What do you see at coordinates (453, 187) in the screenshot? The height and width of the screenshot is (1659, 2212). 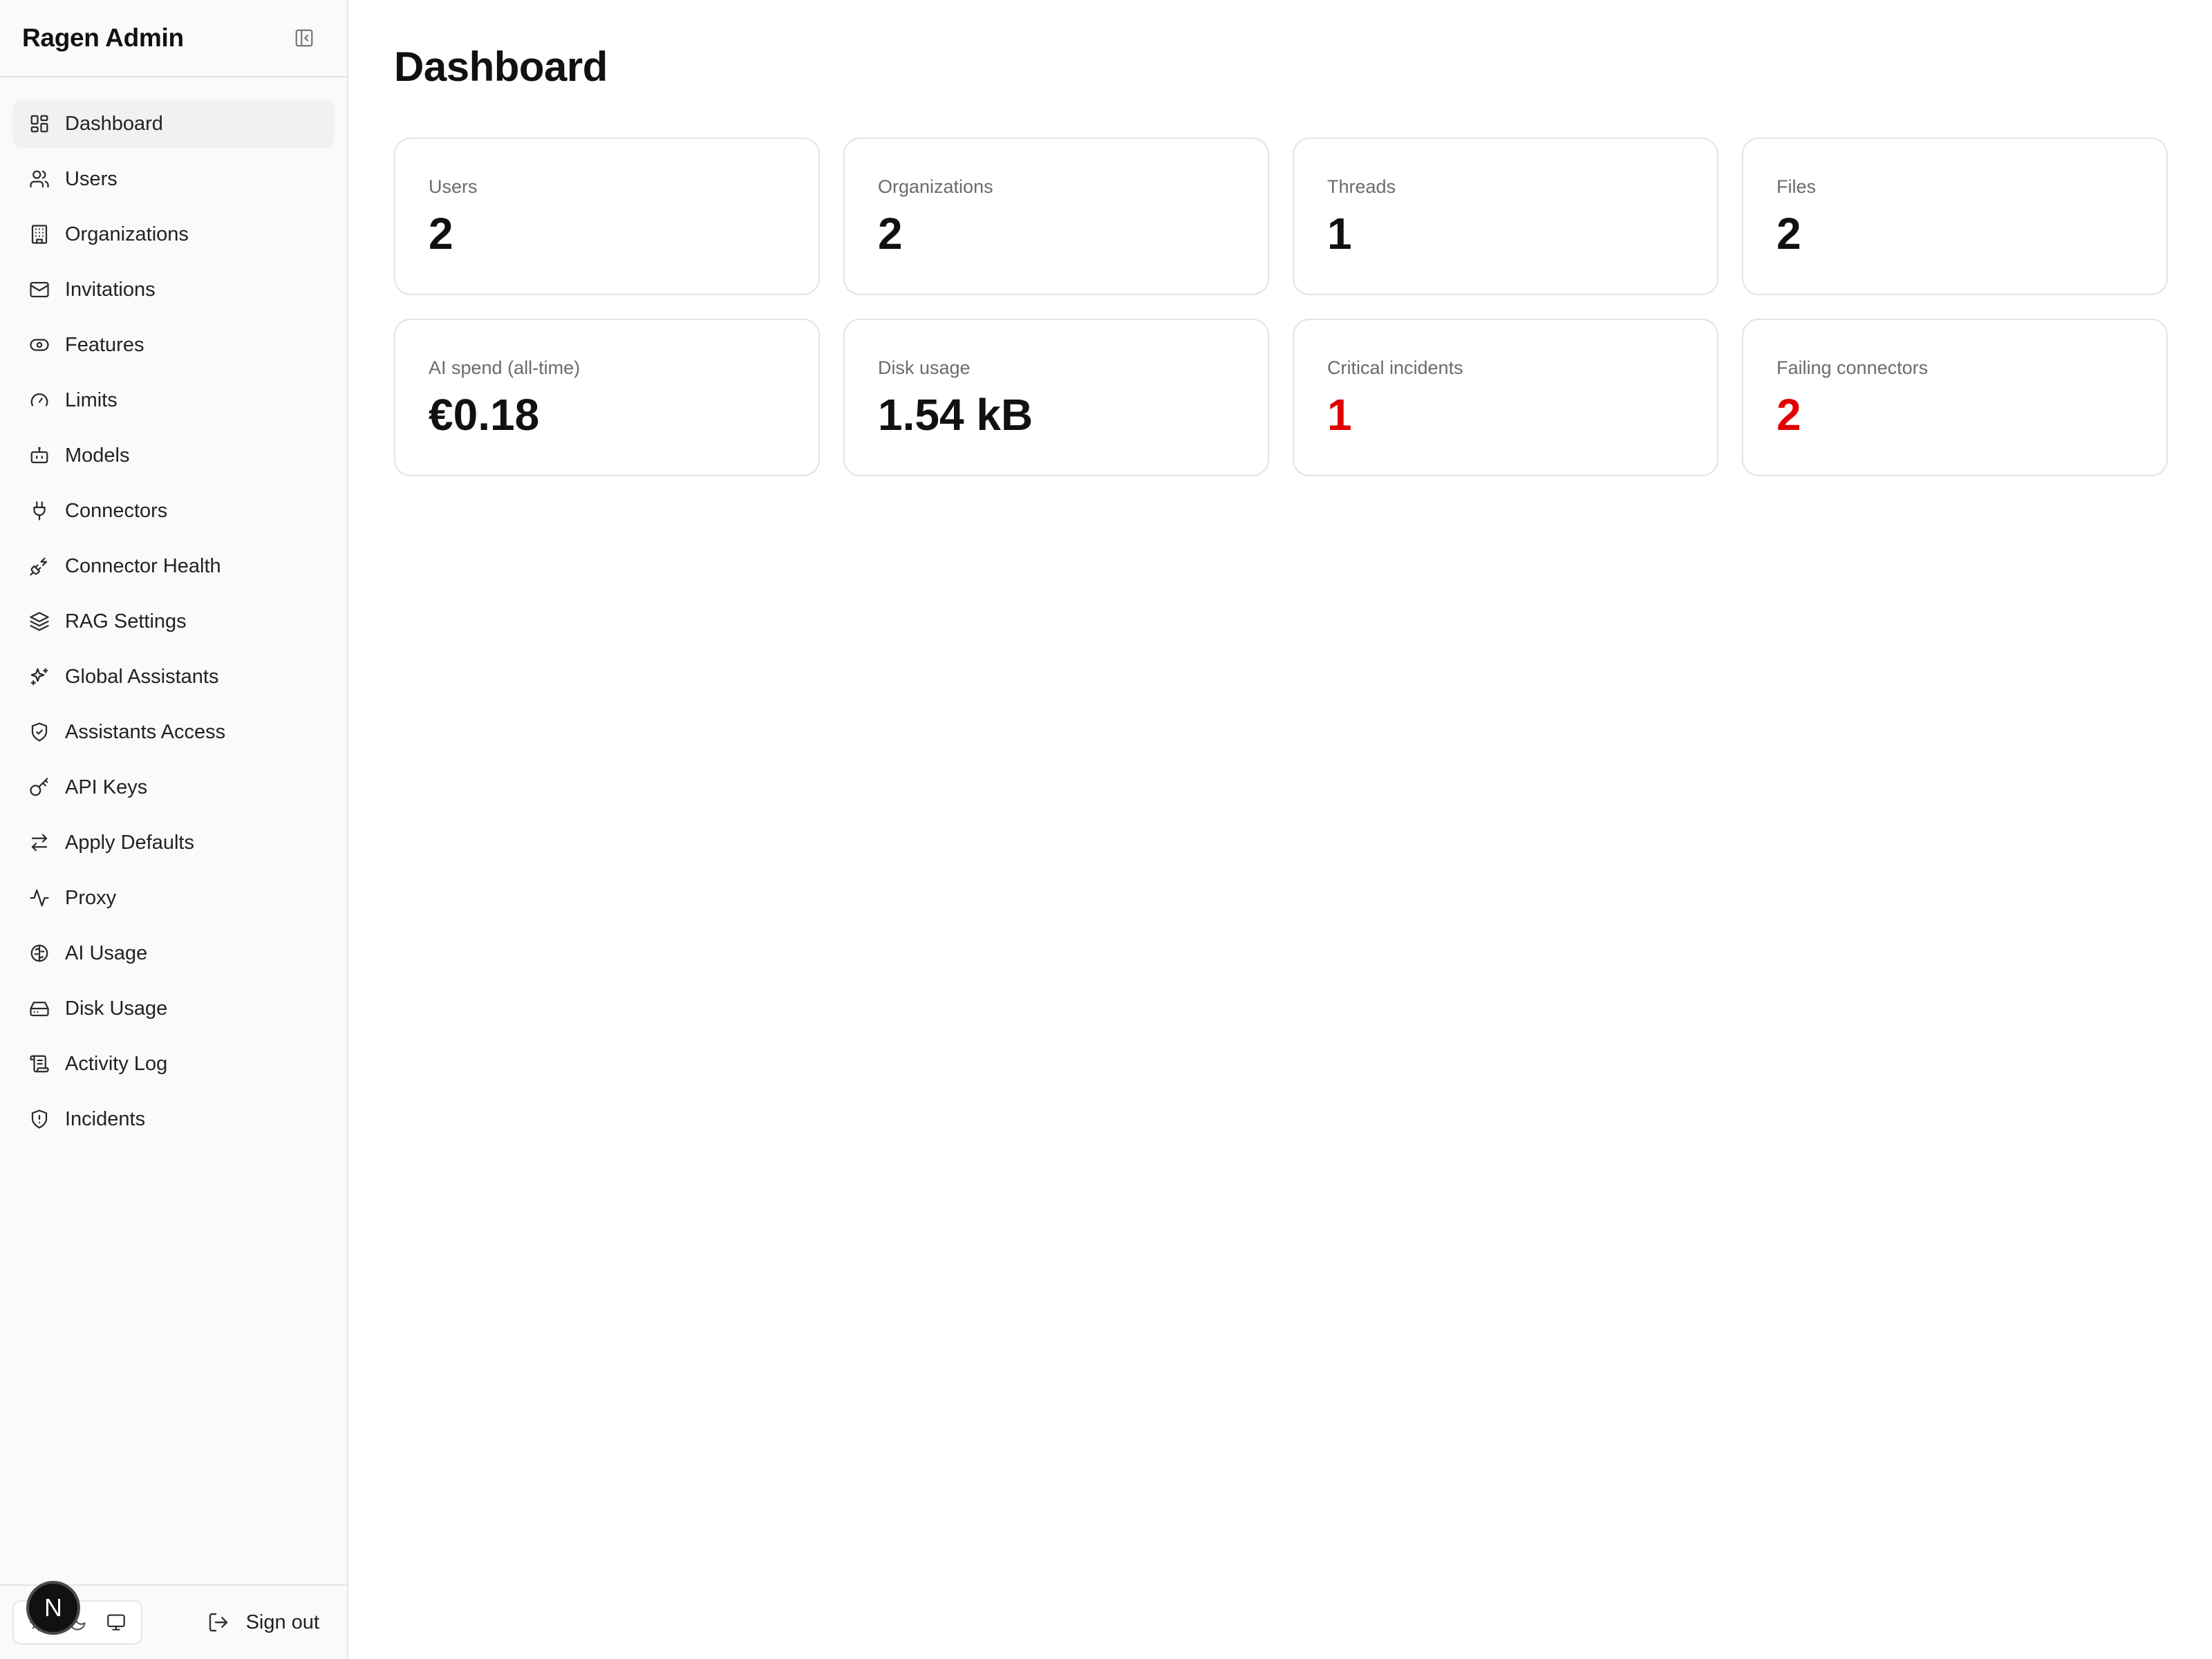 I see `stat-label: Users` at bounding box center [453, 187].